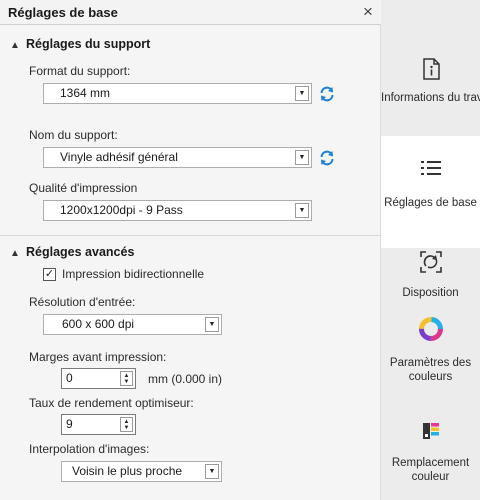 The image size is (480, 500). What do you see at coordinates (89, 449) in the screenshot?
I see `interpolation-label: Interpolation d'images:` at bounding box center [89, 449].